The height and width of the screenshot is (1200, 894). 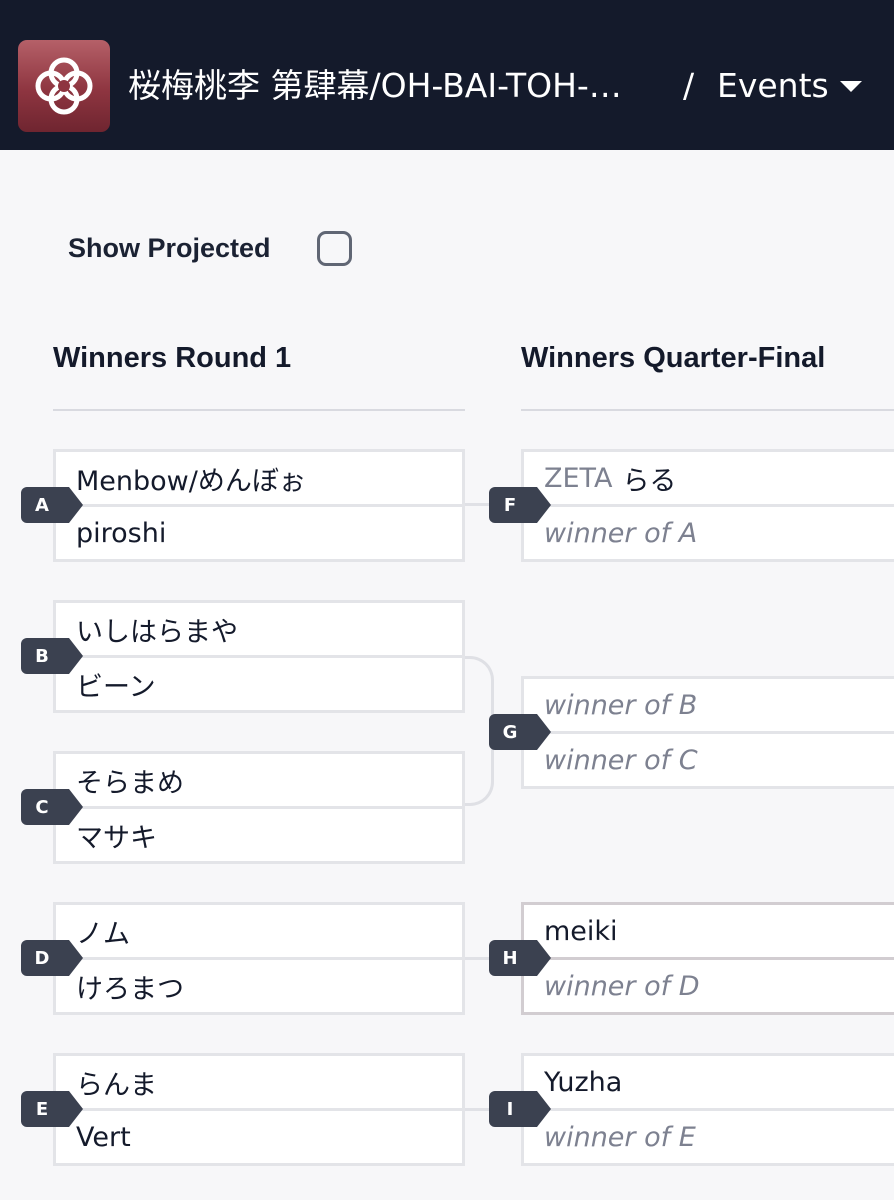 I want to click on match-player-slot: piroshi, so click(x=259, y=533).